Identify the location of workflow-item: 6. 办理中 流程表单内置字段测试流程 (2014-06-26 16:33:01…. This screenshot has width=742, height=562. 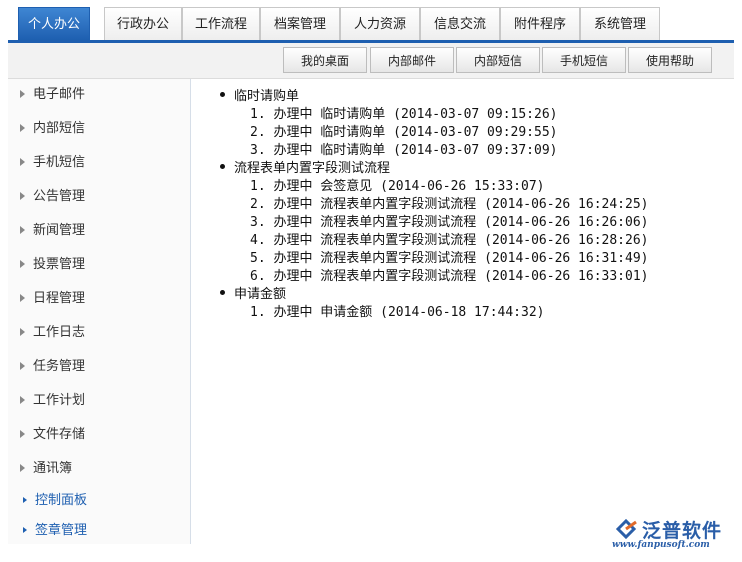
(449, 277).